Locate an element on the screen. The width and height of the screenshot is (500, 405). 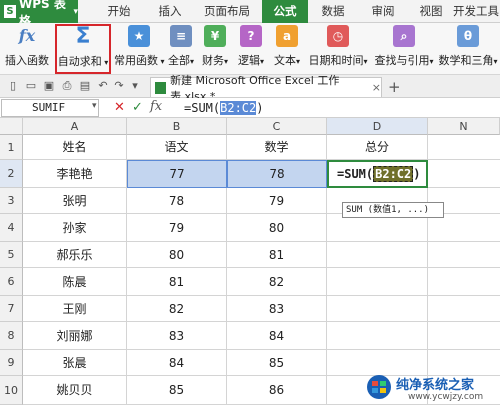
cell-chinese-score: 81 is located at coordinates (177, 282).